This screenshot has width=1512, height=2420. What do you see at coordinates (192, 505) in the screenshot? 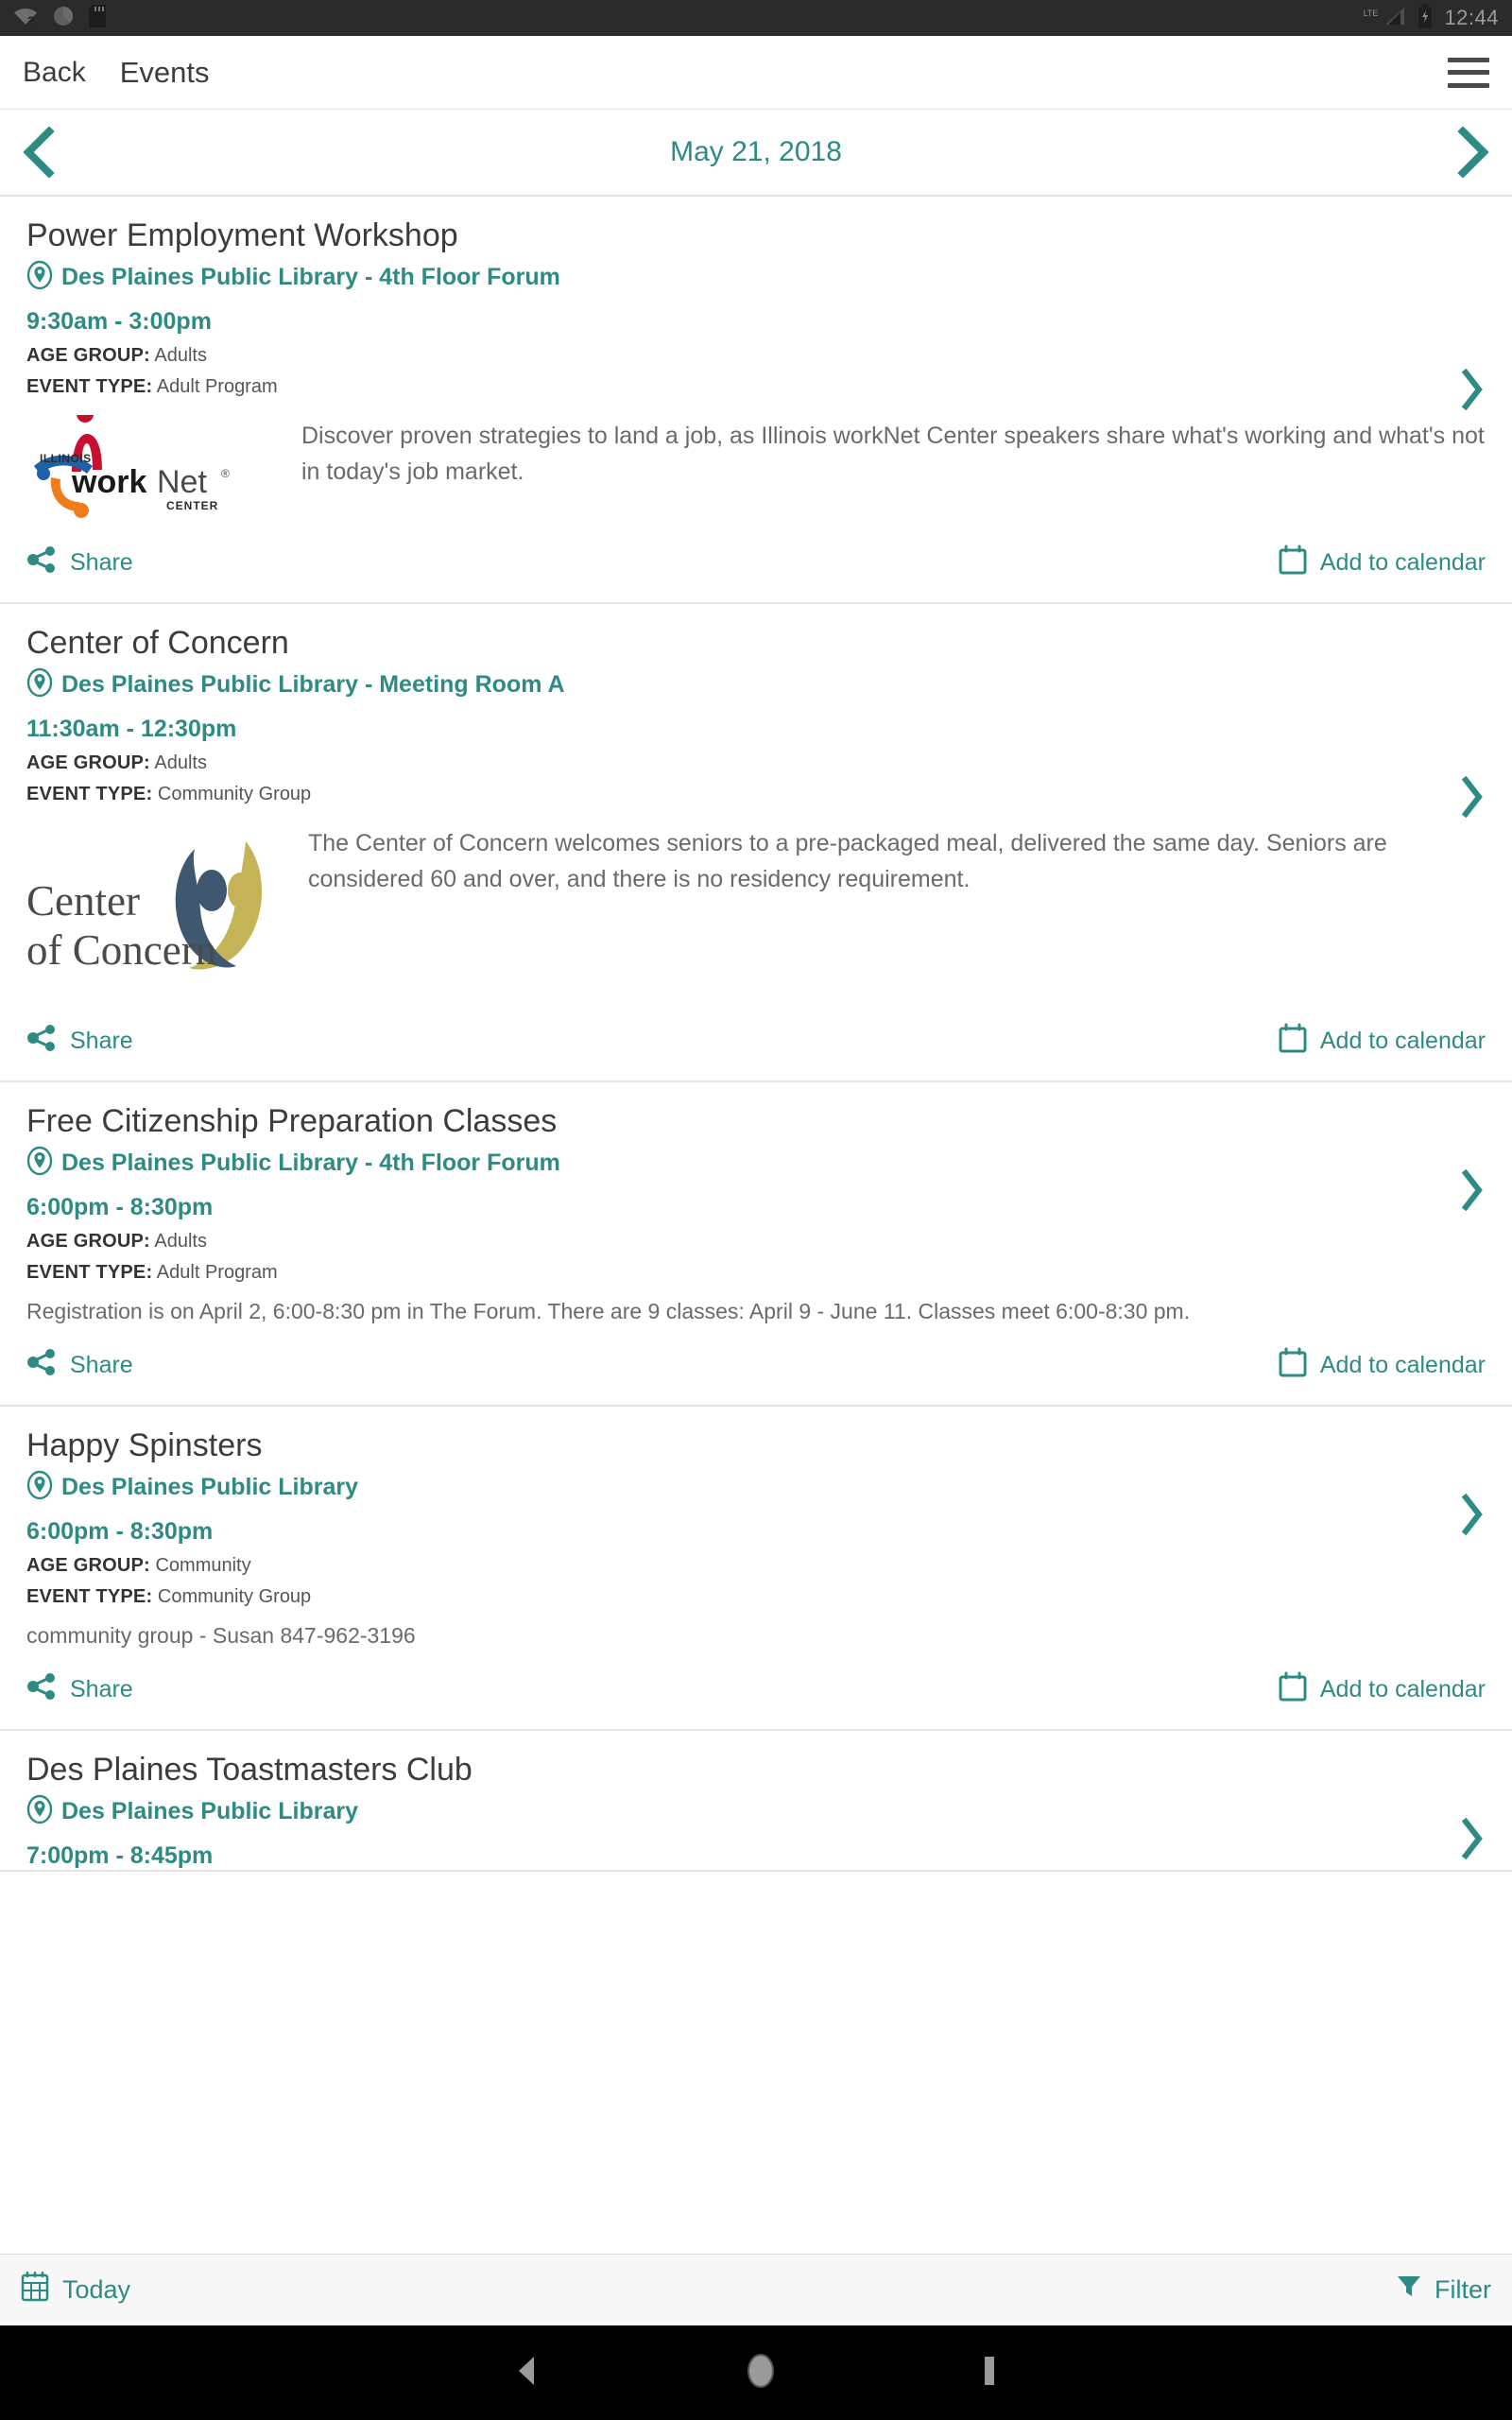
I see `svg-text: CENTER` at bounding box center [192, 505].